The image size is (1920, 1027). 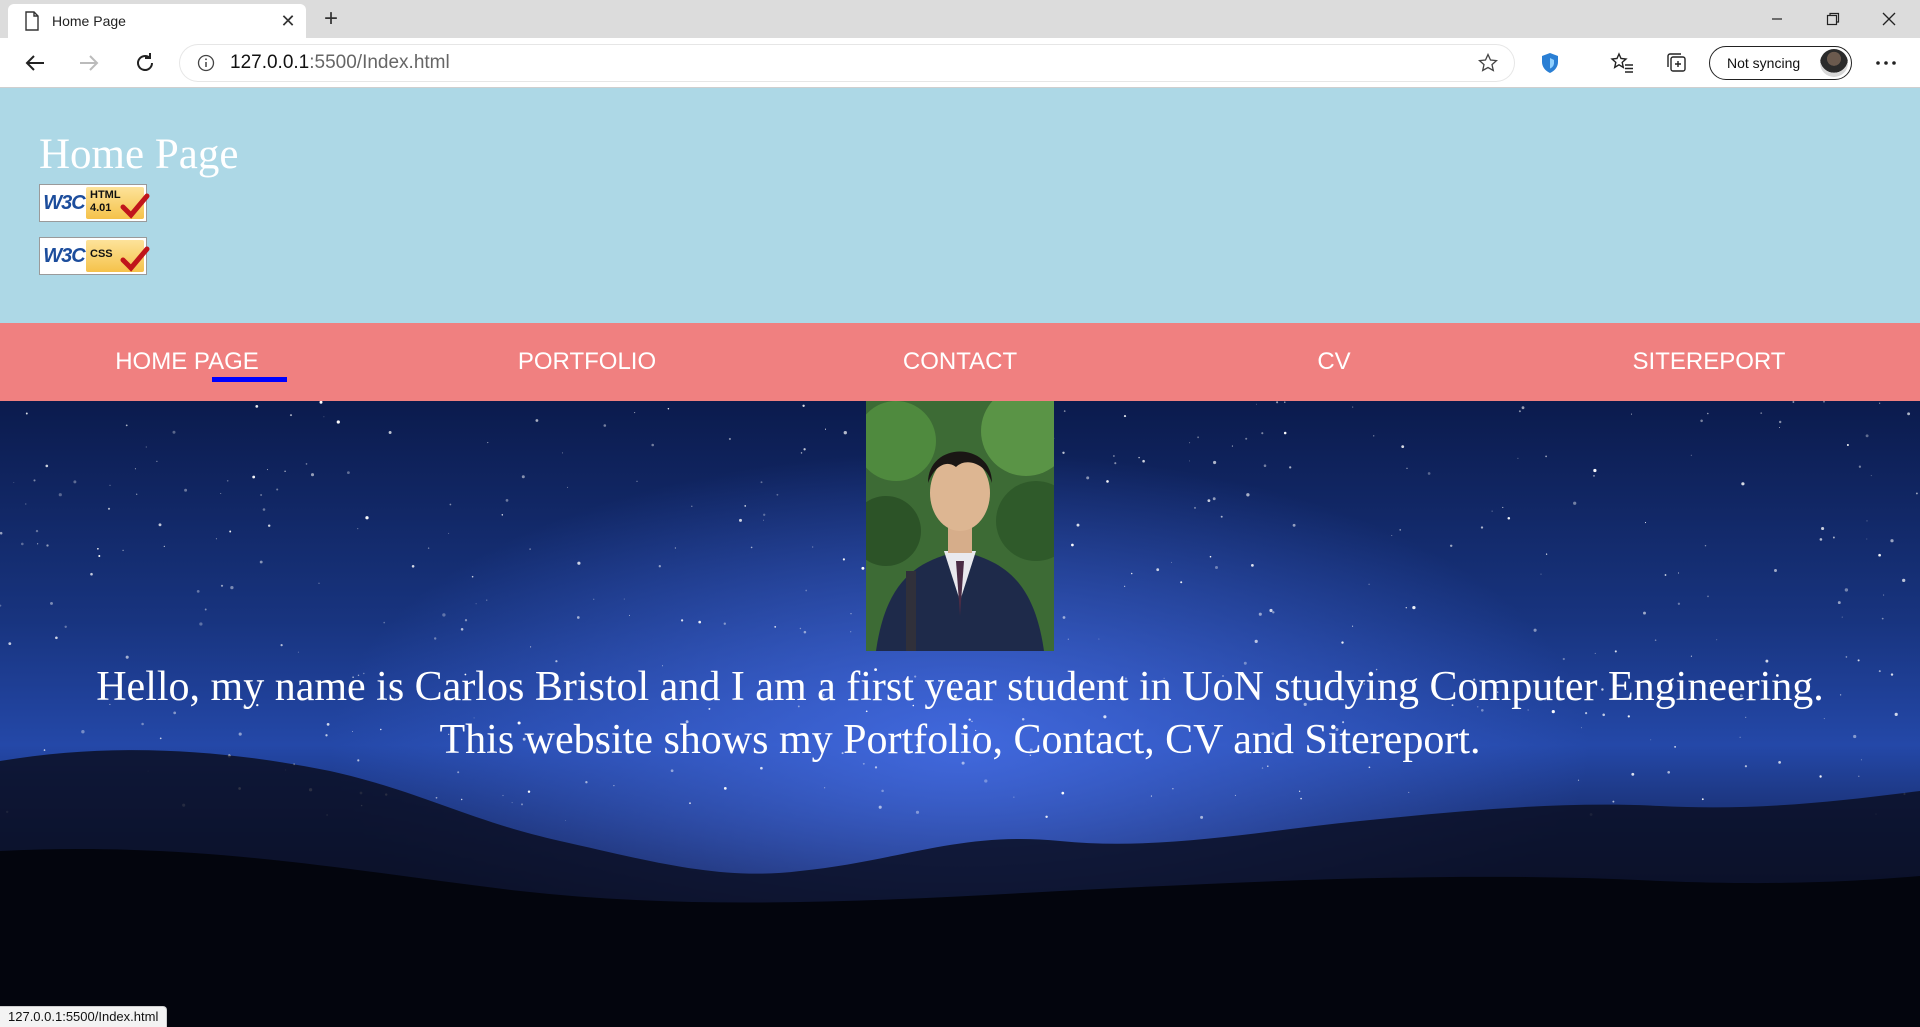 I want to click on w3c-css-badge: W3C CSS, so click(x=94, y=256).